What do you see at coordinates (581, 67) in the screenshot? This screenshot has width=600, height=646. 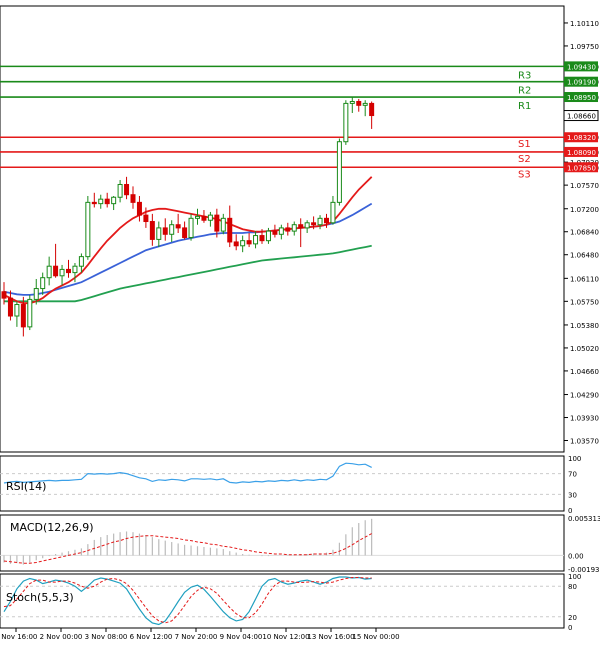 I see `level-r3-value: 1.09430` at bounding box center [581, 67].